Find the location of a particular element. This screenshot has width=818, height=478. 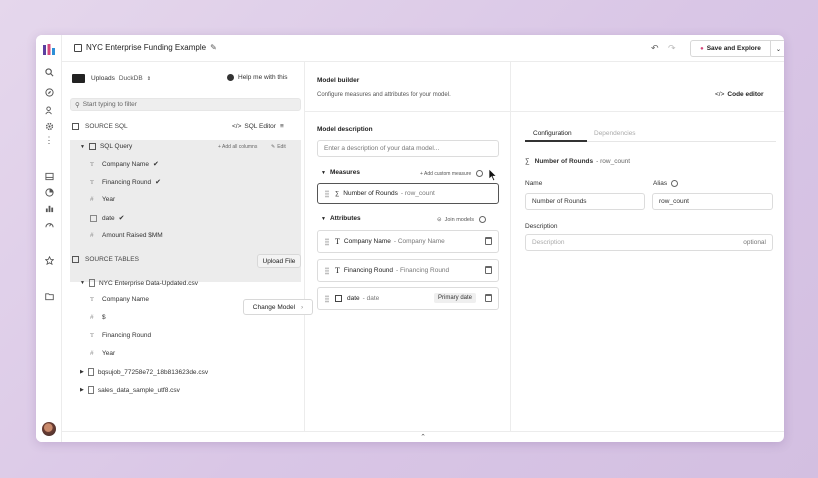

sigma-icon: ∑ is located at coordinates (337, 193).